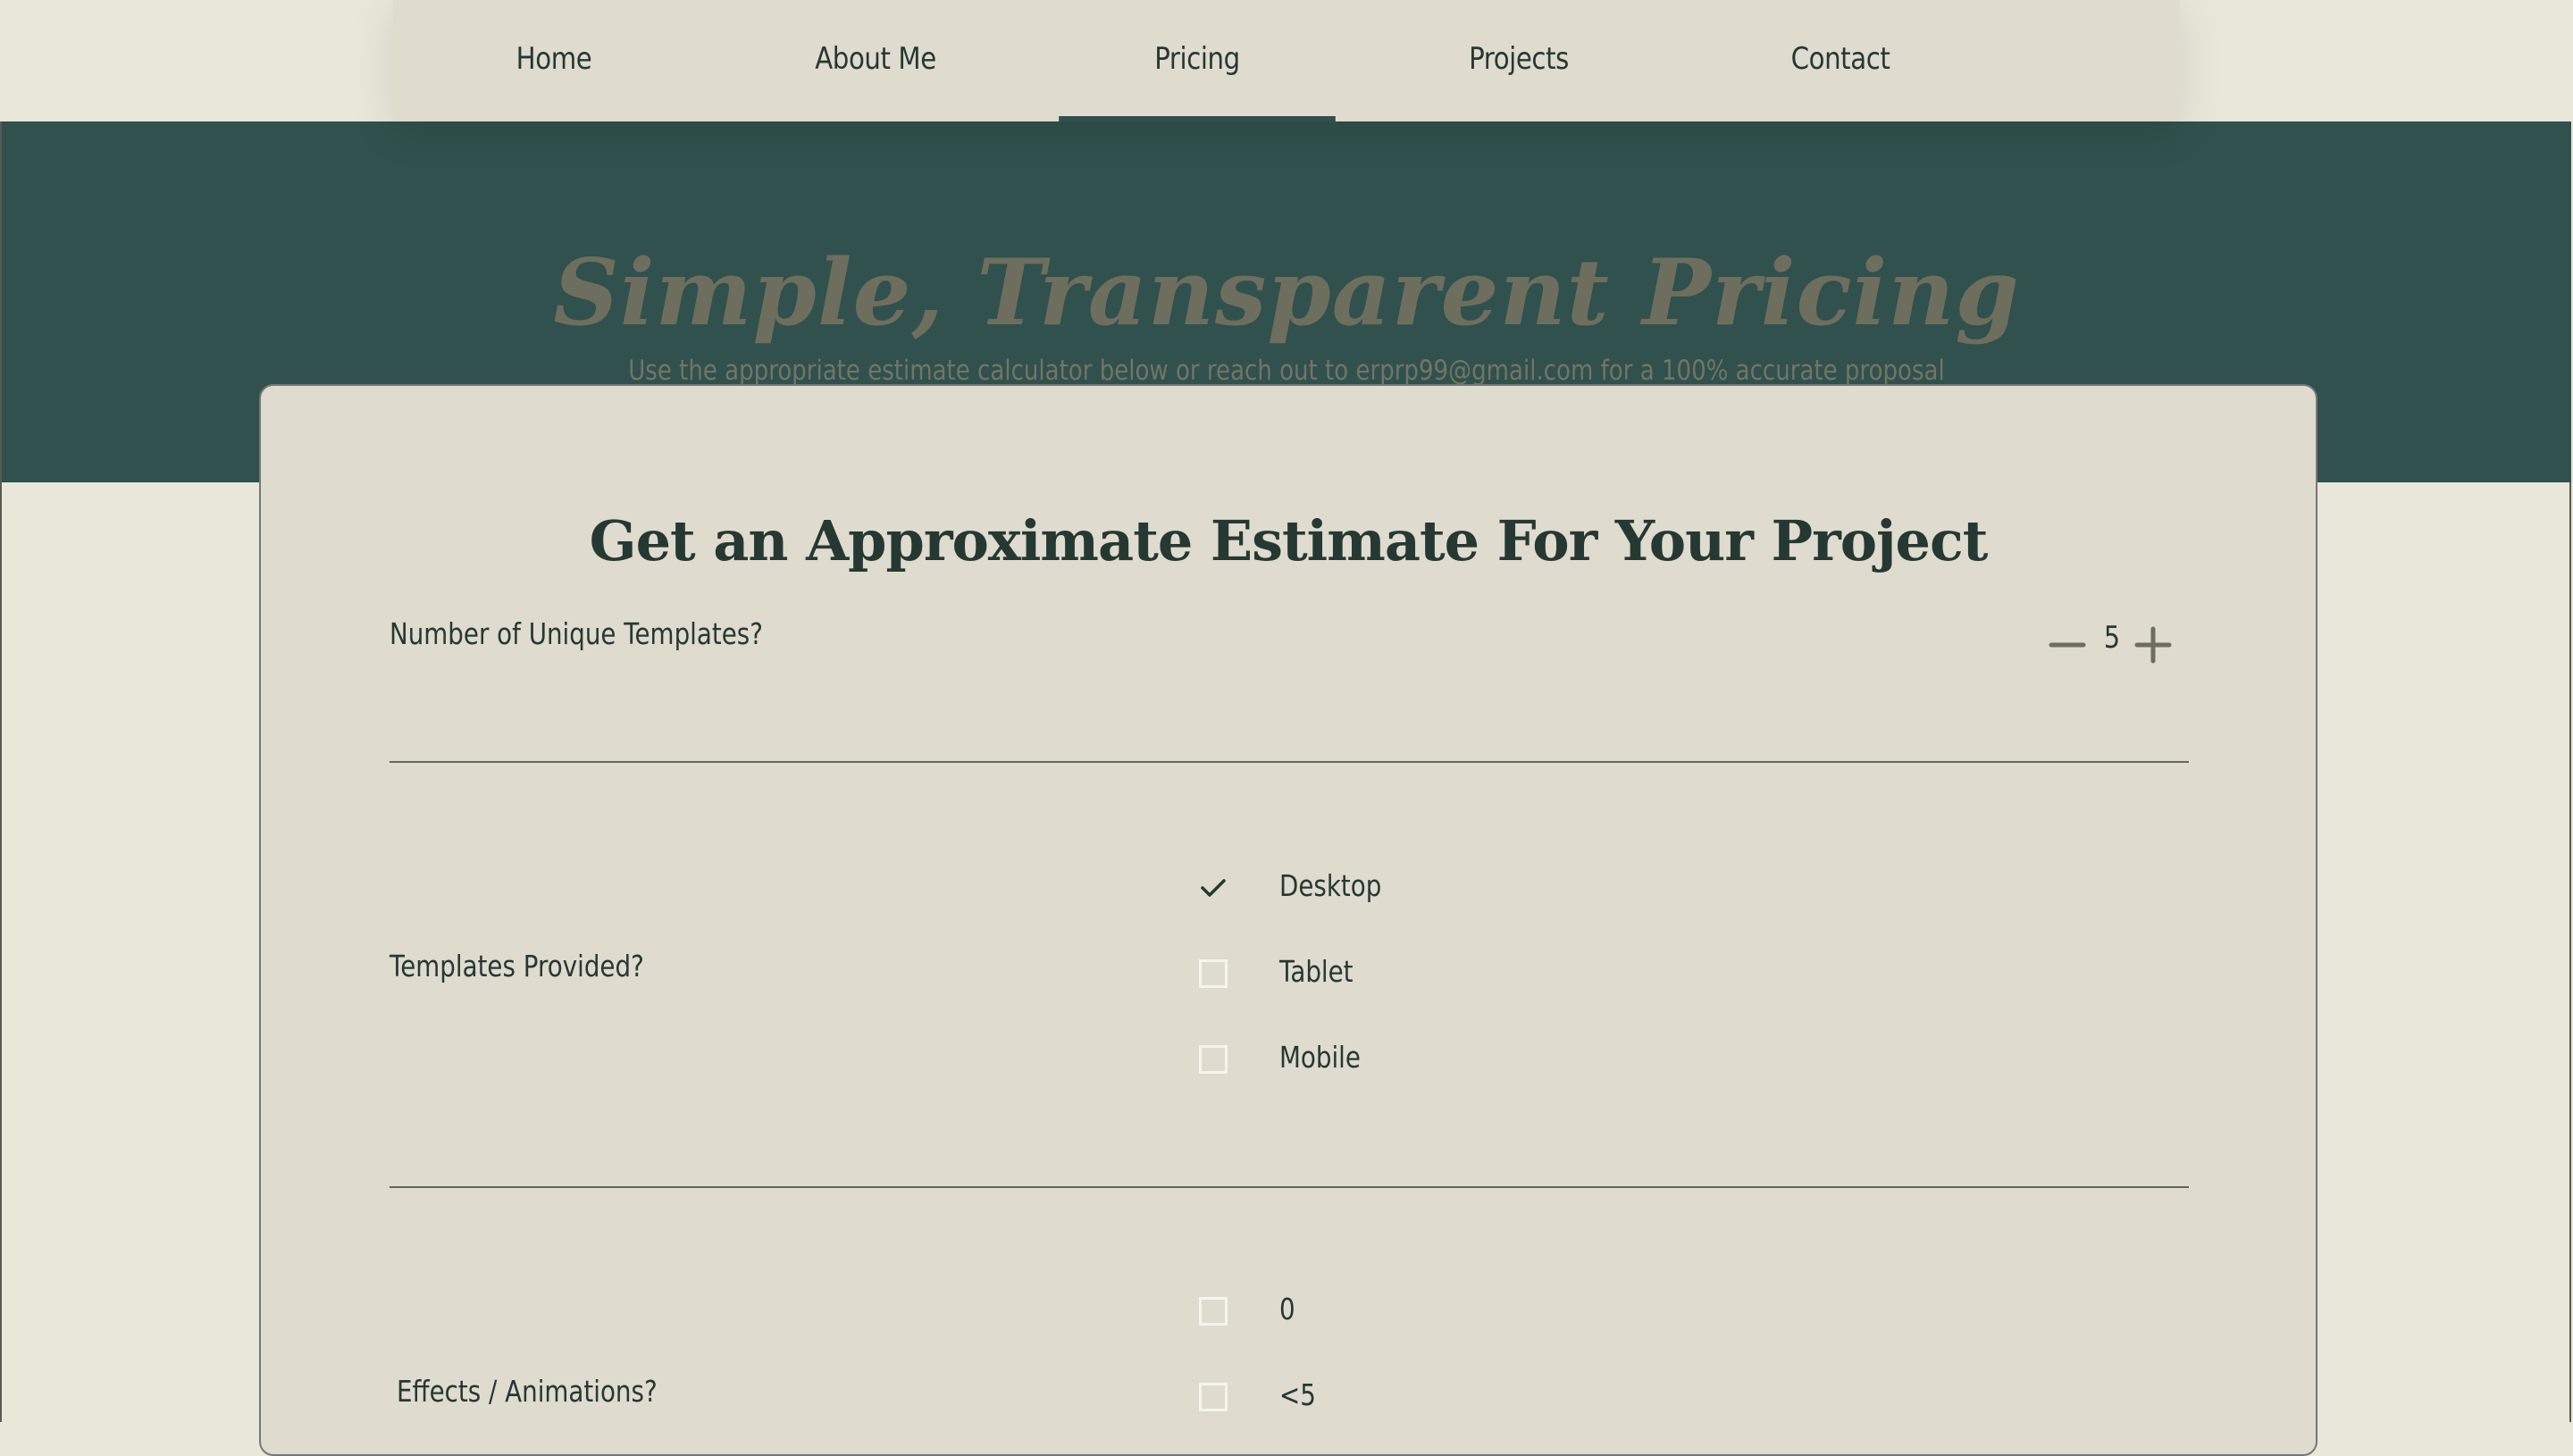 This screenshot has width=2573, height=1456. I want to click on unique-templates-value: 5, so click(2112, 638).